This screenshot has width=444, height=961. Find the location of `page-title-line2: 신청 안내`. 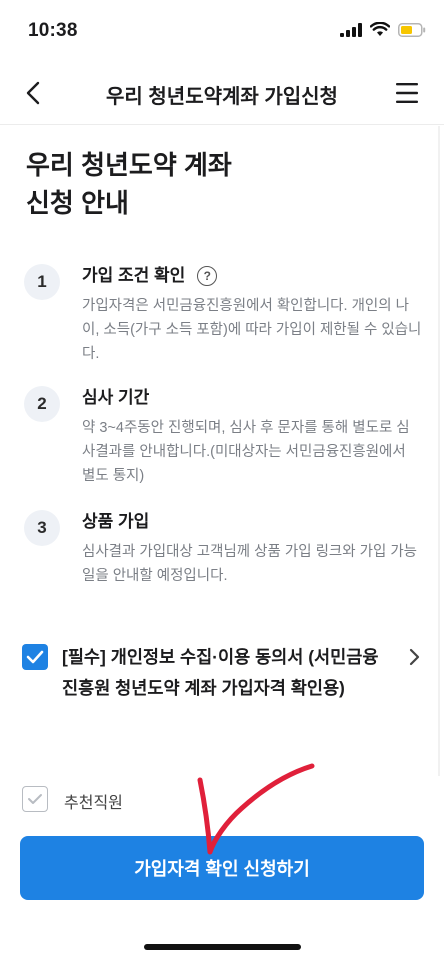

page-title-line2: 신청 안내 is located at coordinates (77, 203).